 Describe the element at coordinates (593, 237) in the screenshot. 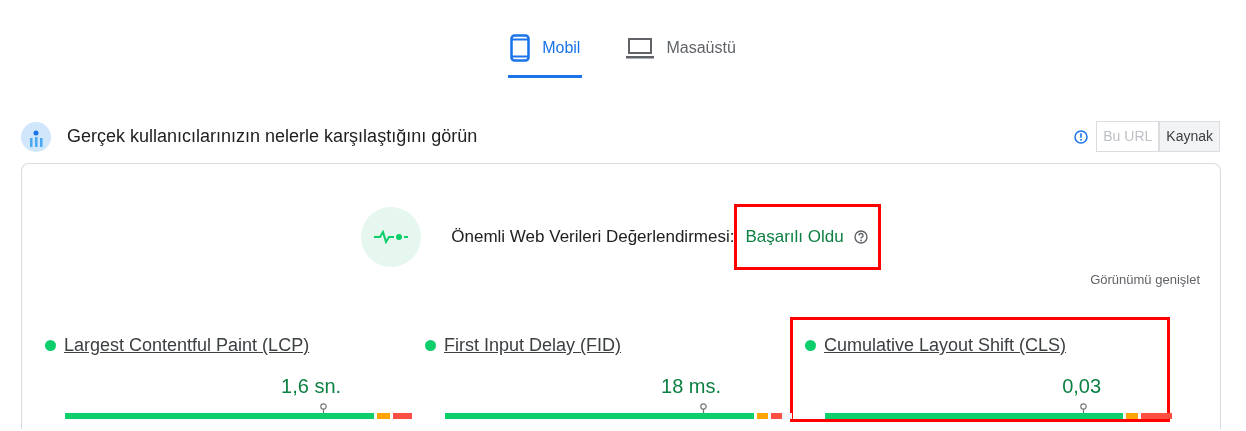

I see `assessment-label: Önemli Web Verileri Değerlendirmesi:` at that location.